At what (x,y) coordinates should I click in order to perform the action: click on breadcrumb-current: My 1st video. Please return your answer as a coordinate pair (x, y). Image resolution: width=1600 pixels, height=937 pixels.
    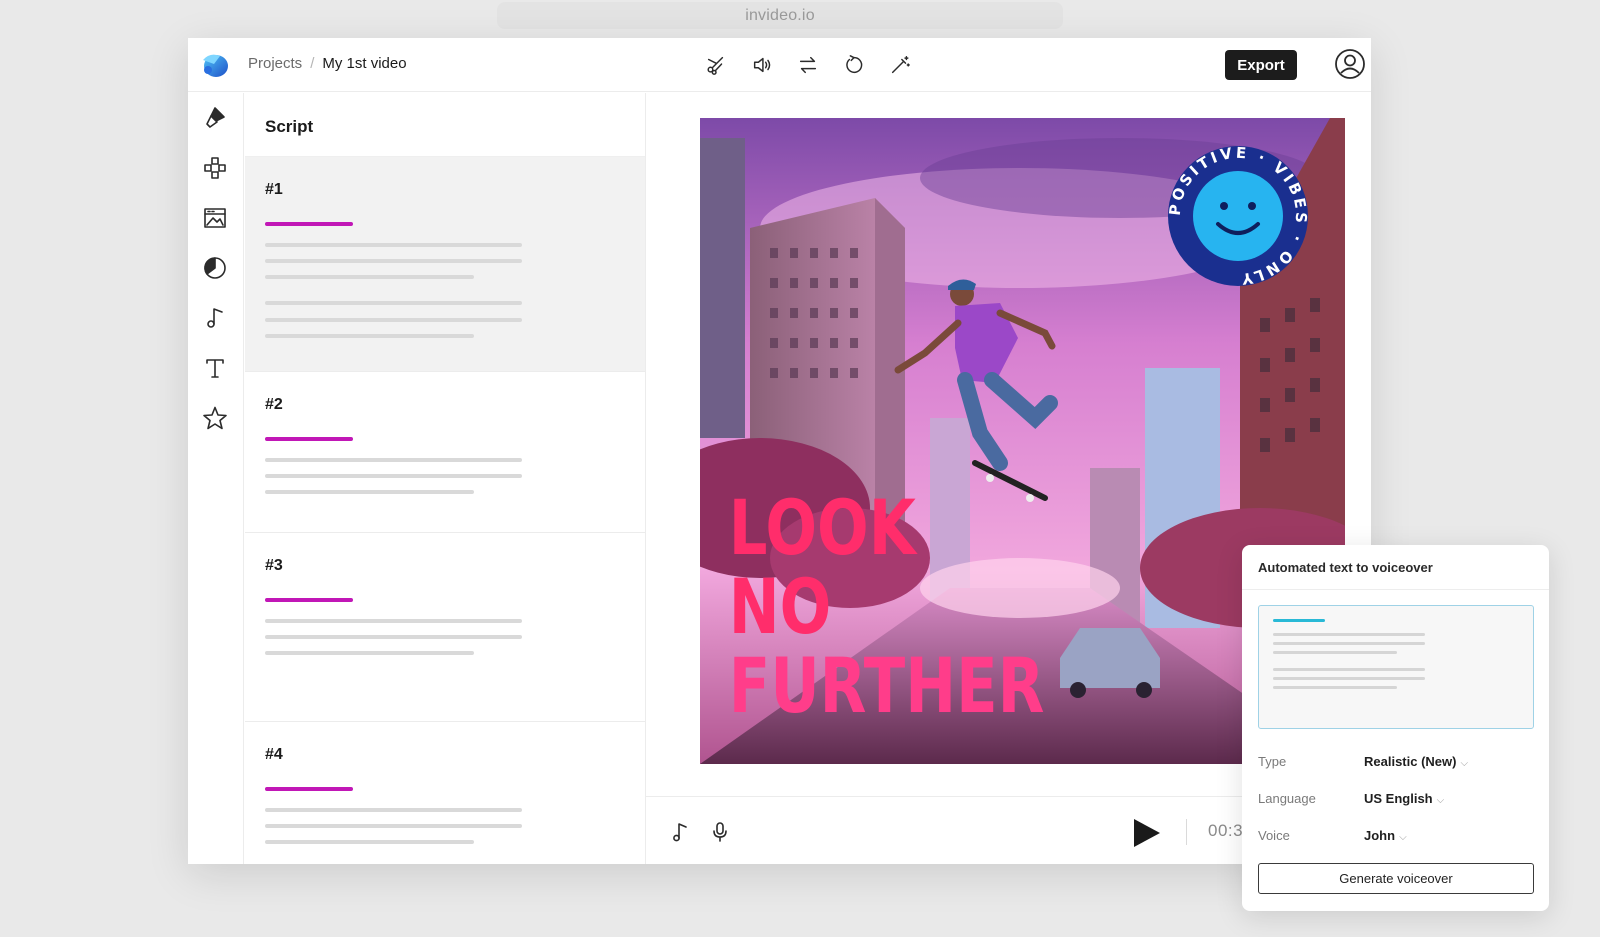
    Looking at the image, I should click on (364, 63).